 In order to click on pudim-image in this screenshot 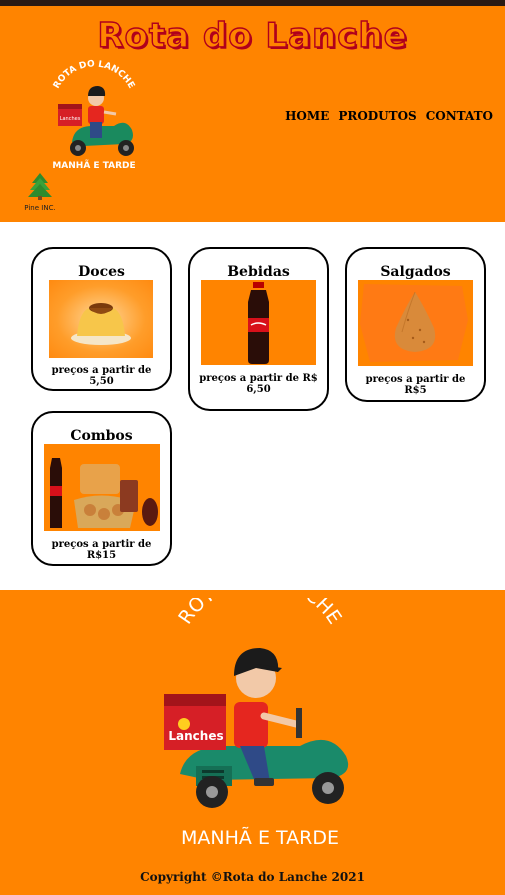, I will do `click(101, 319)`.